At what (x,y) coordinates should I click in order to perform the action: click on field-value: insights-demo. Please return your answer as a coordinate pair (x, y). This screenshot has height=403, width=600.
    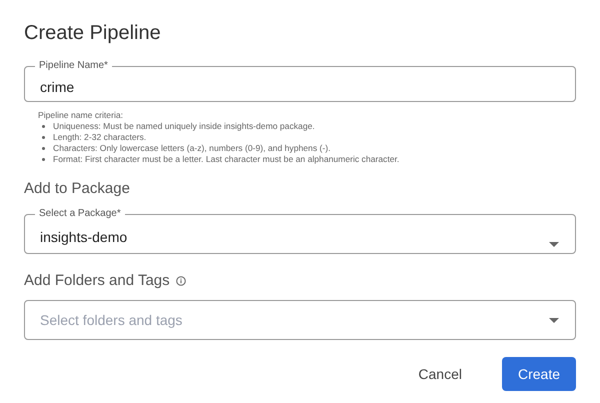
    Looking at the image, I should click on (84, 236).